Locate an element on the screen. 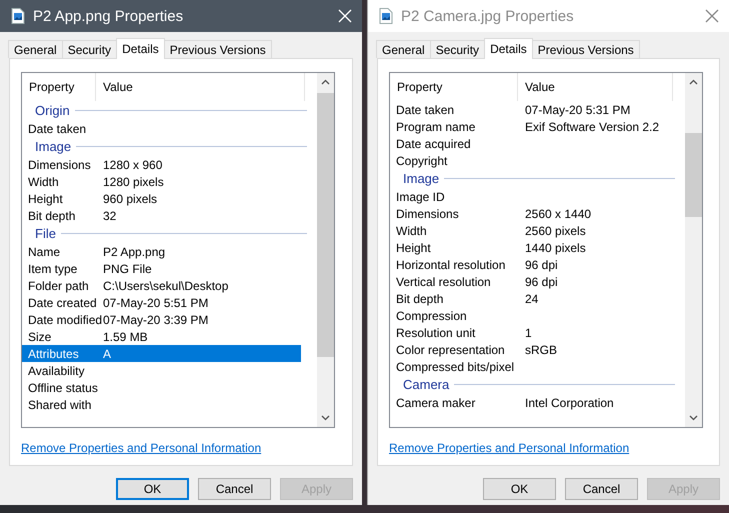 This screenshot has width=729, height=513. property-row: Program name Exif Software Version 2.2 is located at coordinates (529, 126).